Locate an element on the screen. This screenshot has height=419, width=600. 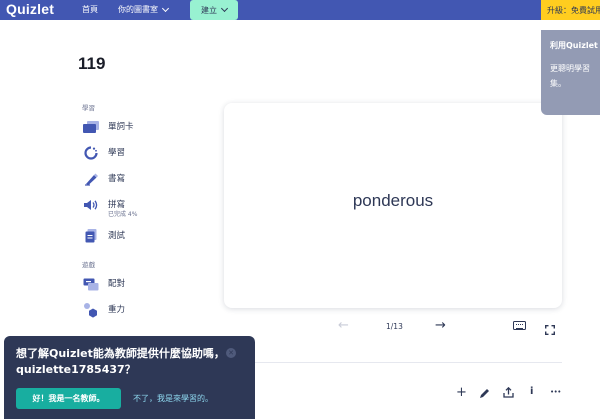
sidebar-item-gravity: 重力 is located at coordinates (104, 310).